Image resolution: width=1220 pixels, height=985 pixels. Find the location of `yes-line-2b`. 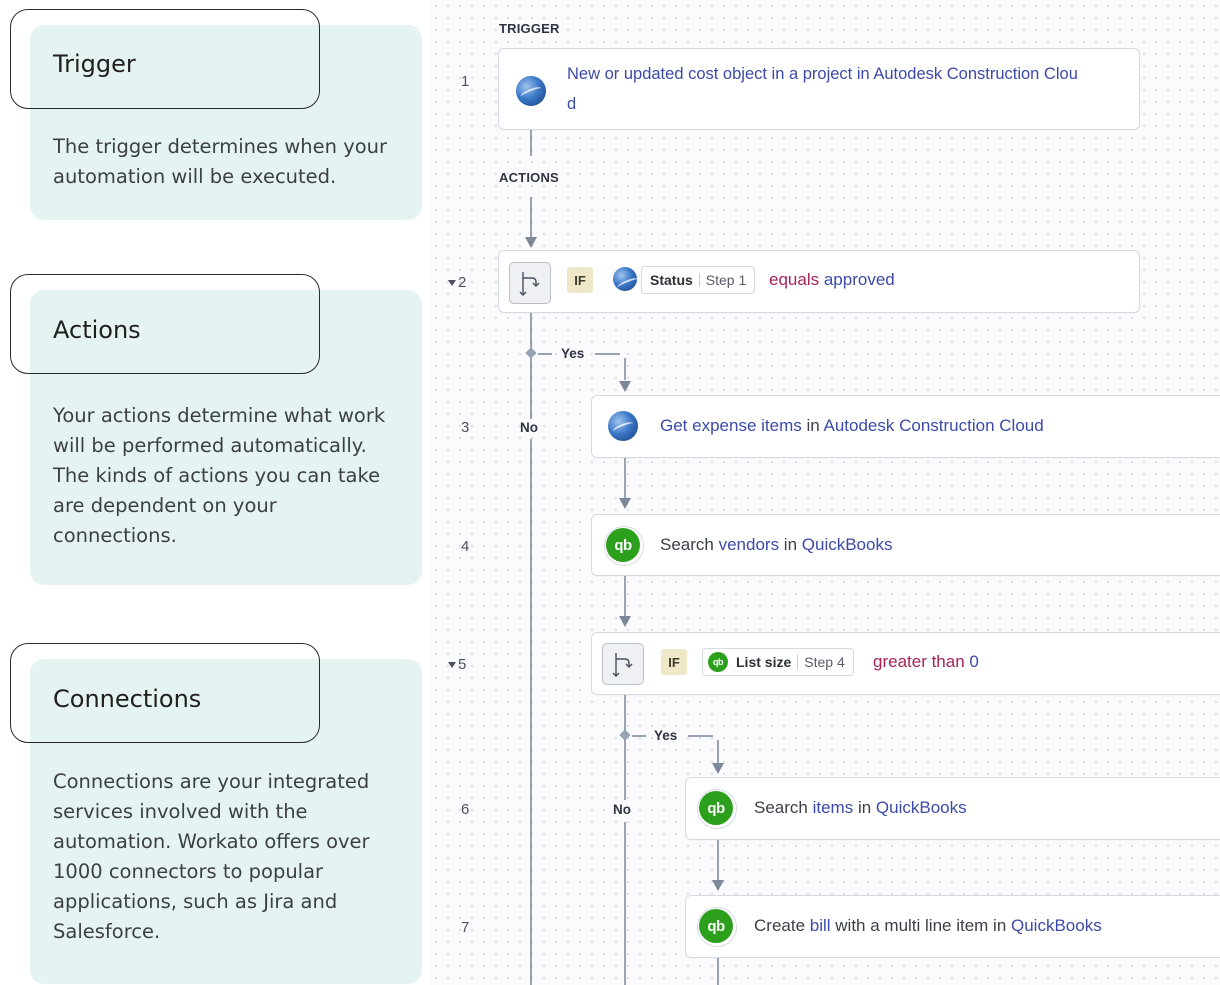

yes-line-2b is located at coordinates (700, 736).